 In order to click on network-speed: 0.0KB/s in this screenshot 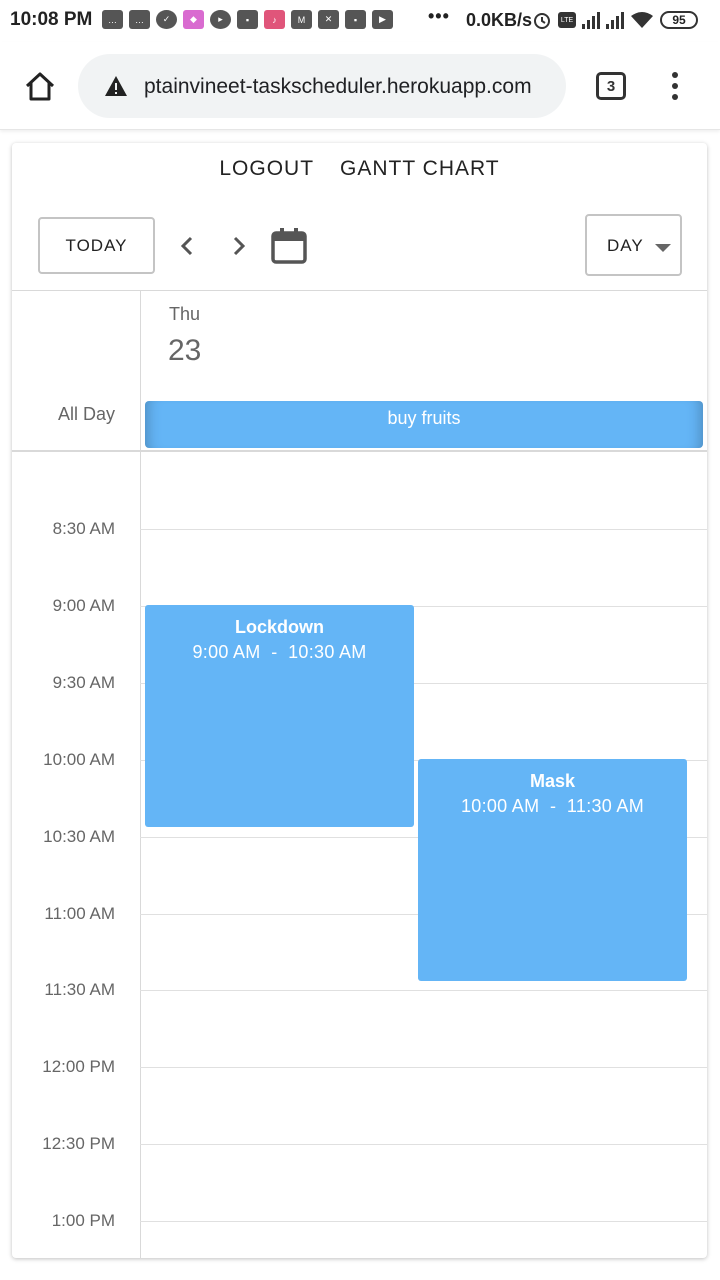, I will do `click(499, 20)`.